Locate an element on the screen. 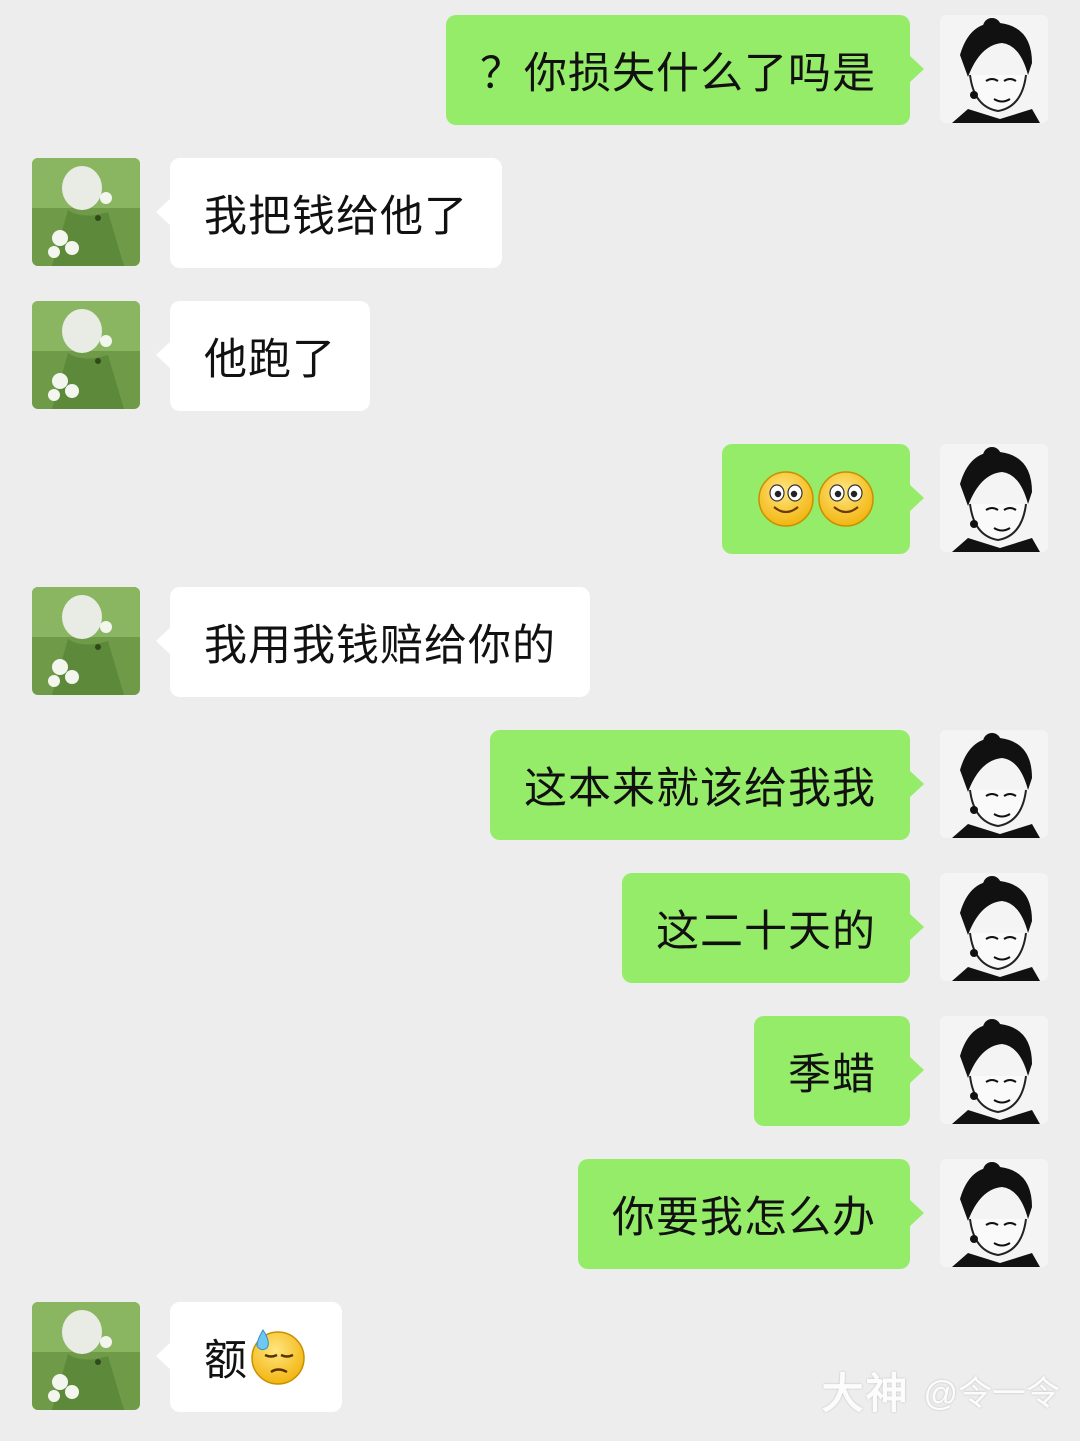 The height and width of the screenshot is (1441, 1080). message-bubble: 他跑了 is located at coordinates (263, 356).